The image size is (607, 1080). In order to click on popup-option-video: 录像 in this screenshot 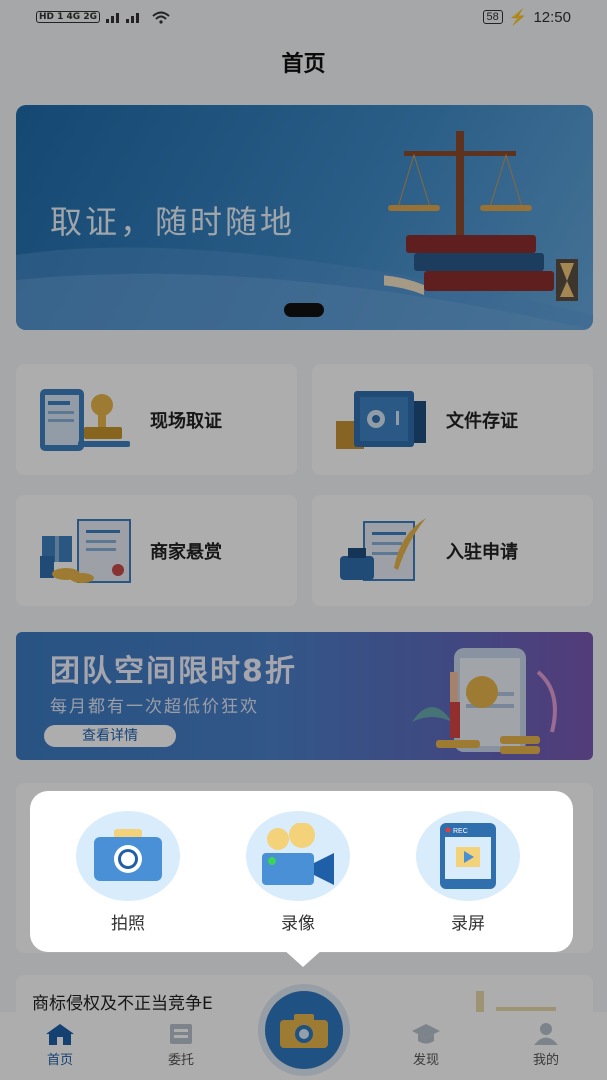, I will do `click(298, 872)`.